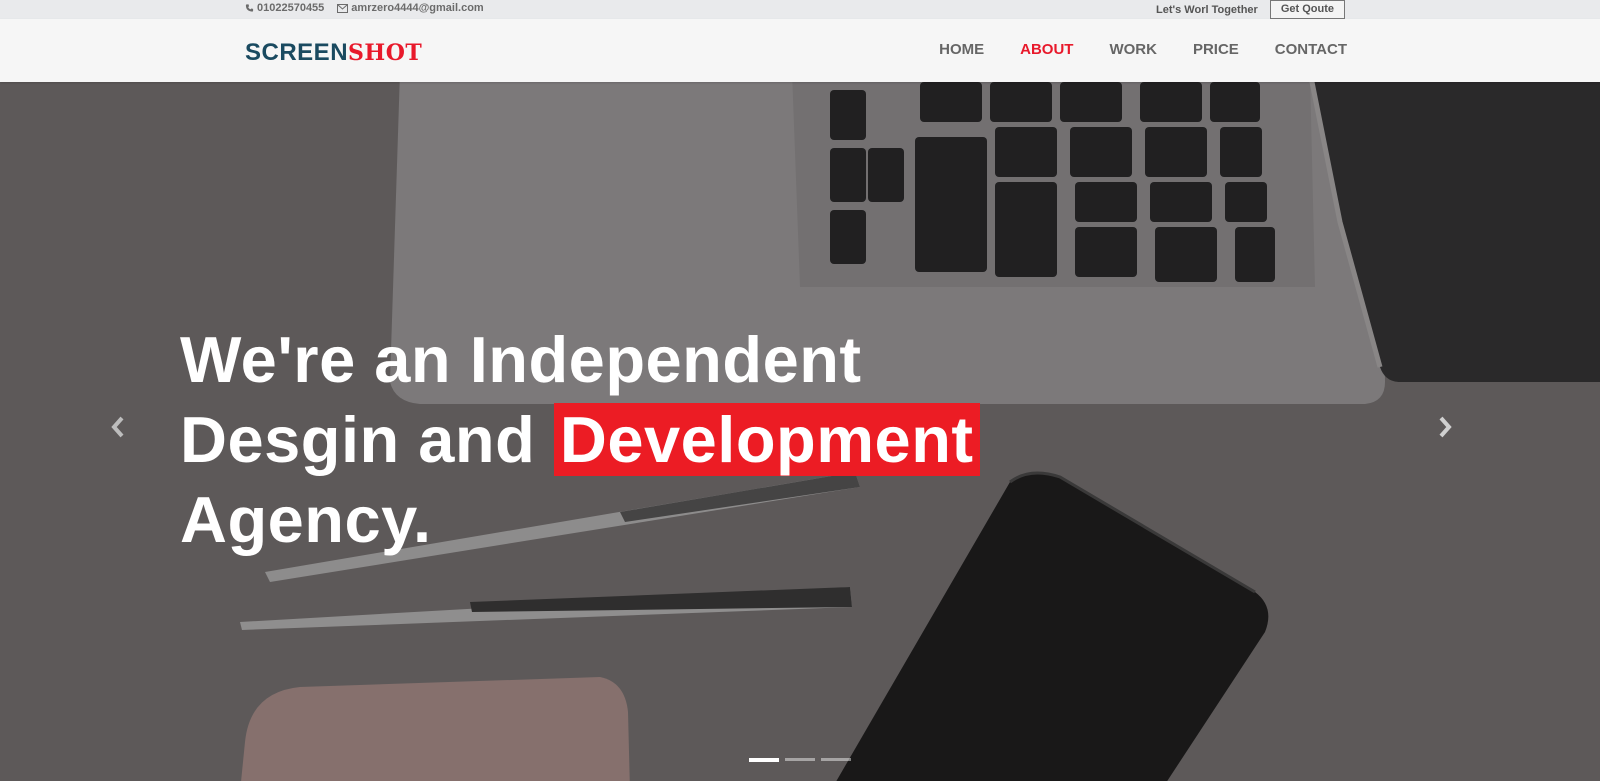  I want to click on chevron-right-icon, so click(1445, 427).